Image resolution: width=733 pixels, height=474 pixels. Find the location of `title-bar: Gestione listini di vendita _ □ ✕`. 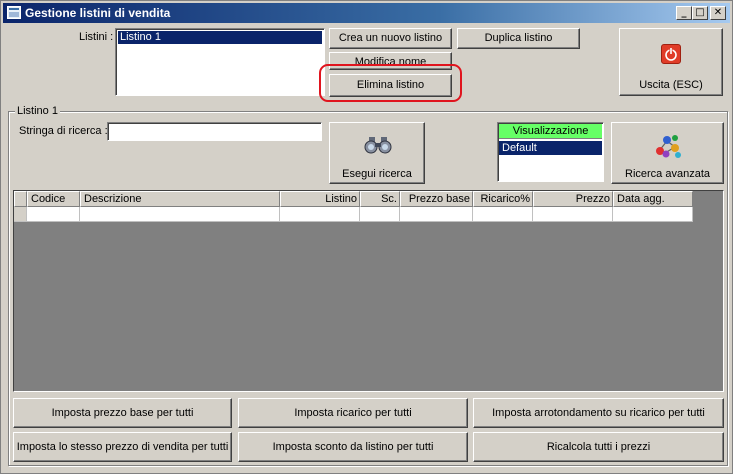

title-bar: Gestione listini di vendita _ □ ✕ is located at coordinates (366, 13).